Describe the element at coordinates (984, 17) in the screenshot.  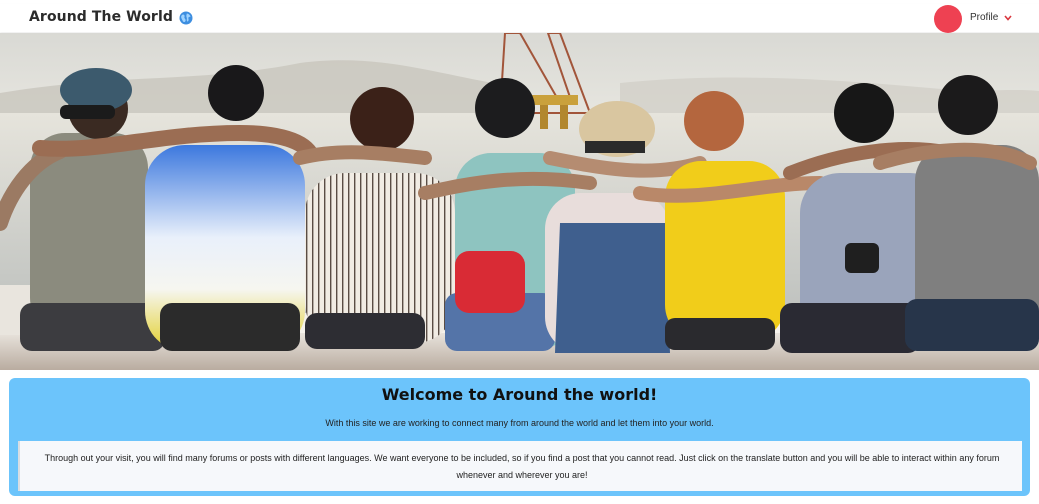
I see `profile-label: Profile` at that location.